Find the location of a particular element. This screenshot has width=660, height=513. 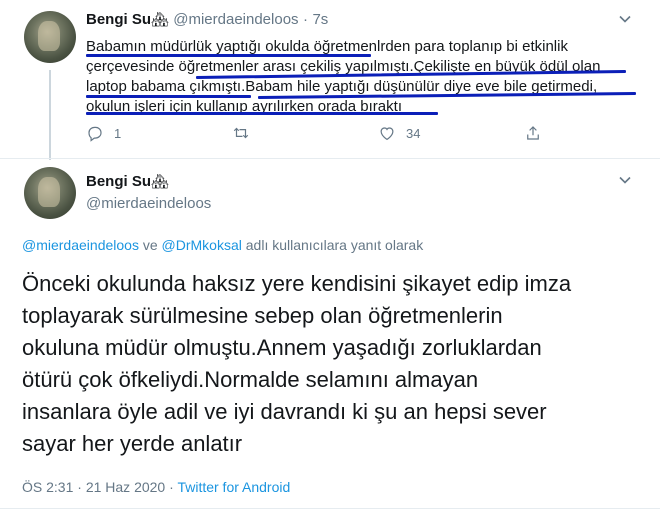

reply-to-conjunction: ve is located at coordinates (150, 245).